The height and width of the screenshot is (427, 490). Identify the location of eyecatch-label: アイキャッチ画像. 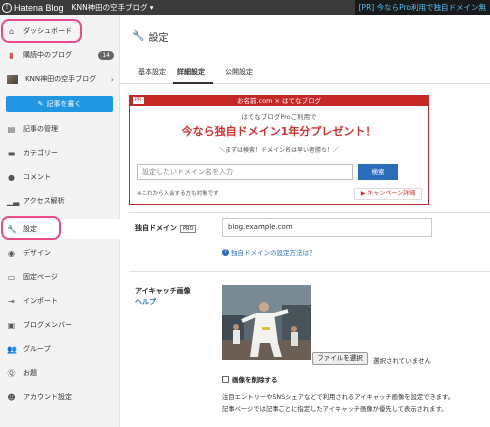
(163, 291).